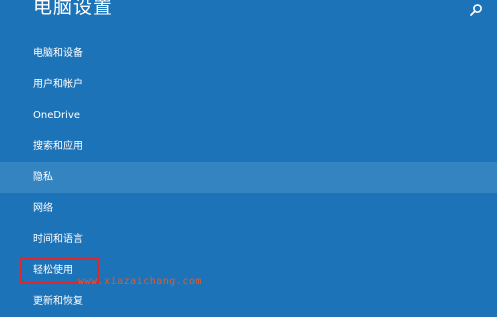 This screenshot has width=497, height=317. Describe the element at coordinates (140, 281) in the screenshot. I see `watermark: www.xiazaichang.com` at that location.